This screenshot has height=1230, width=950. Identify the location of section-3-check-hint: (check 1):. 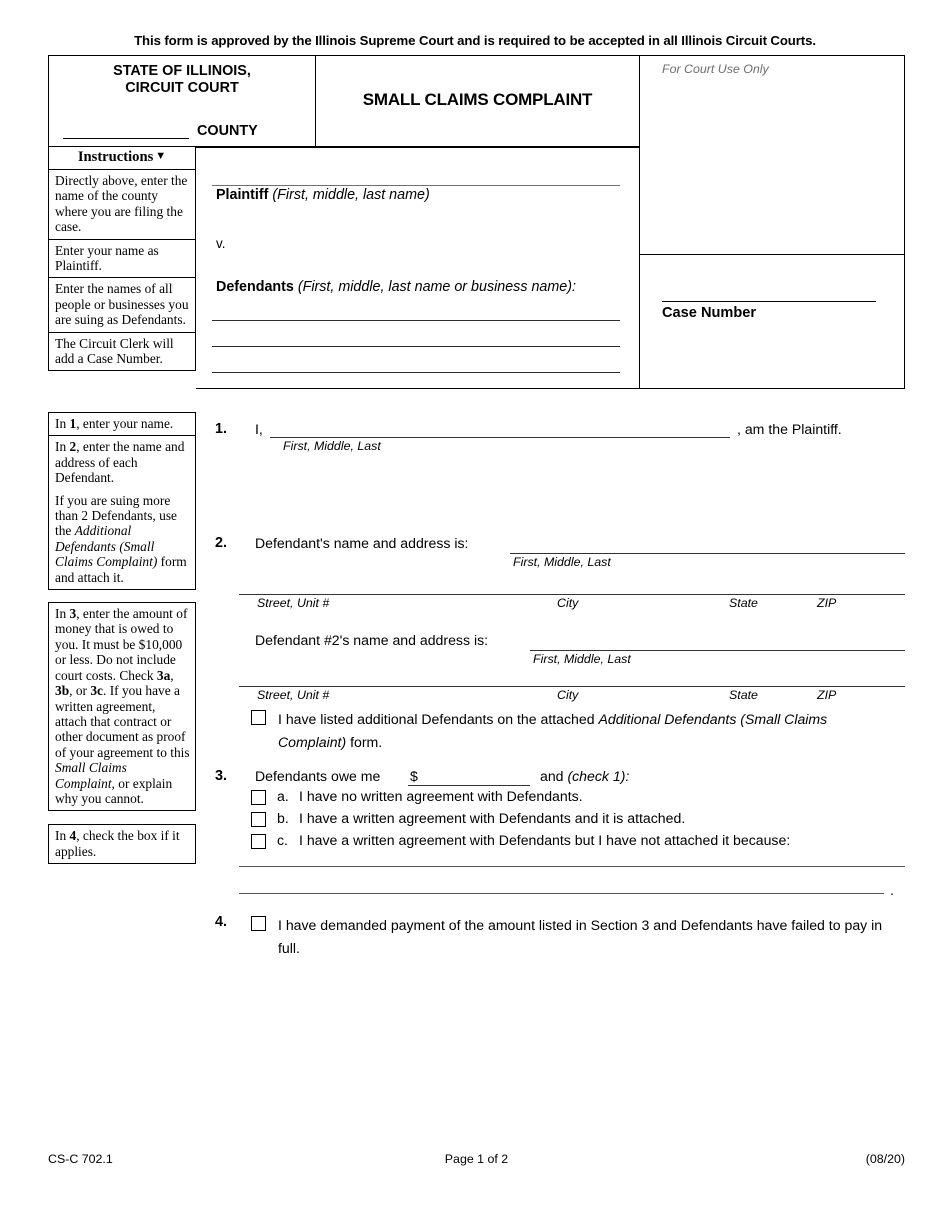
(598, 776).